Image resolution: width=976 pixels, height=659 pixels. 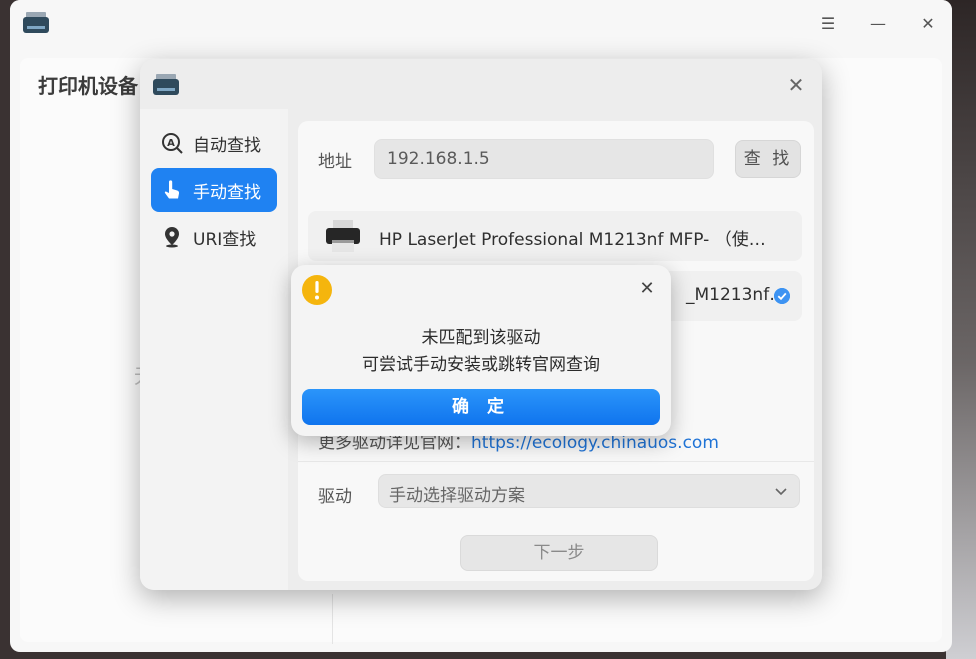 What do you see at coordinates (335, 162) in the screenshot?
I see `address-label: 地址` at bounding box center [335, 162].